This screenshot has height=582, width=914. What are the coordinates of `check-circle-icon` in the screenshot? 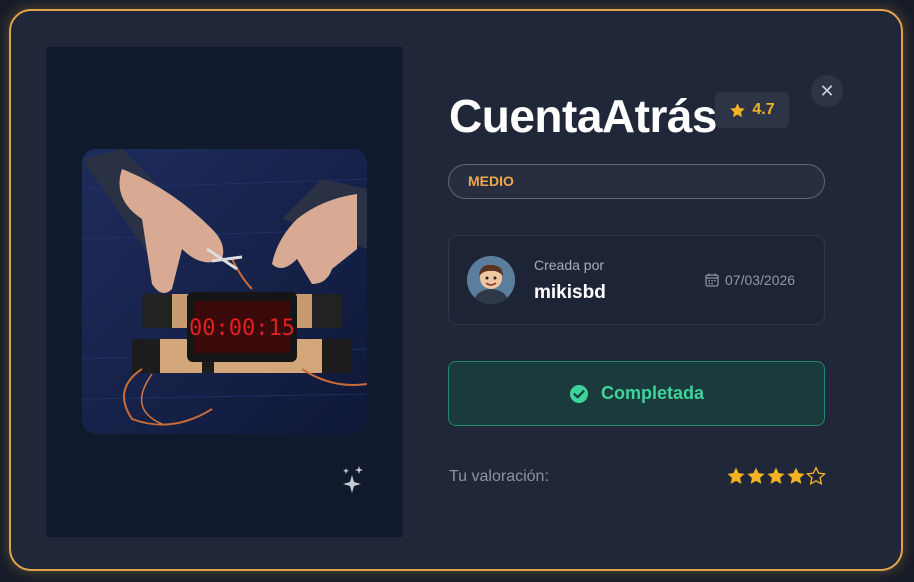 It's located at (578, 393).